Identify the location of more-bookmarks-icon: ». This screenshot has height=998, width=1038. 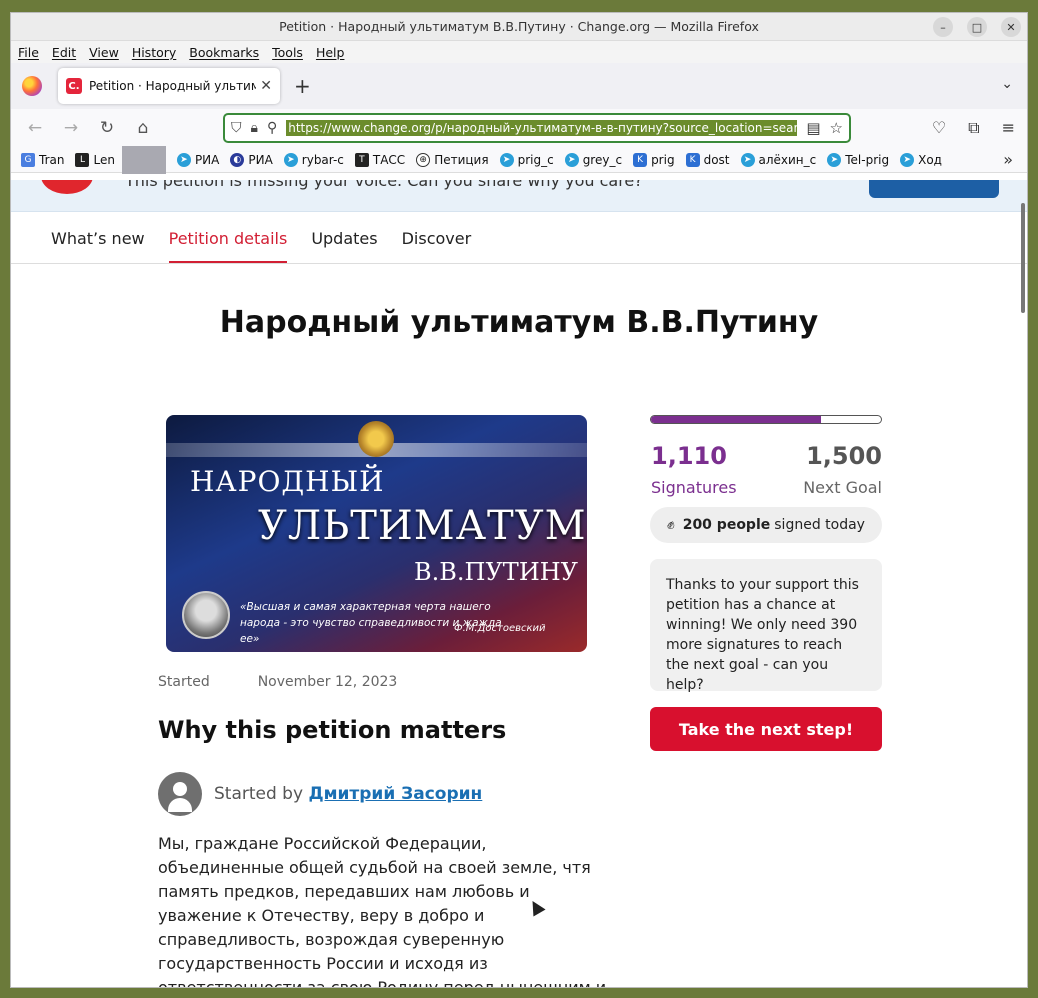
(1008, 159).